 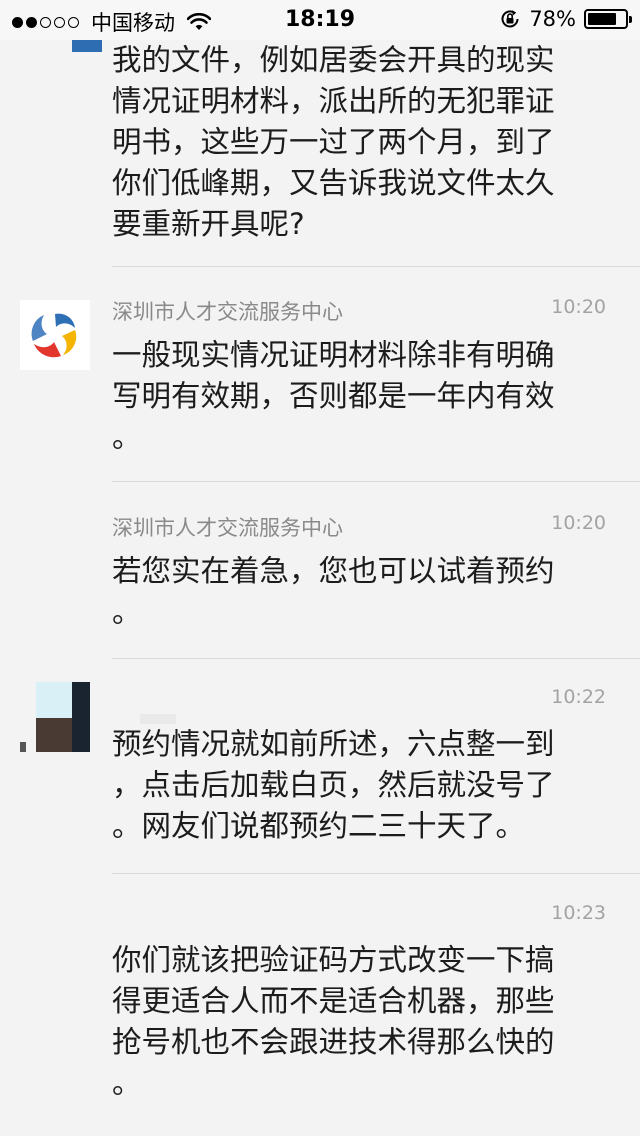 I want to click on message-time: 10:22, so click(x=578, y=697).